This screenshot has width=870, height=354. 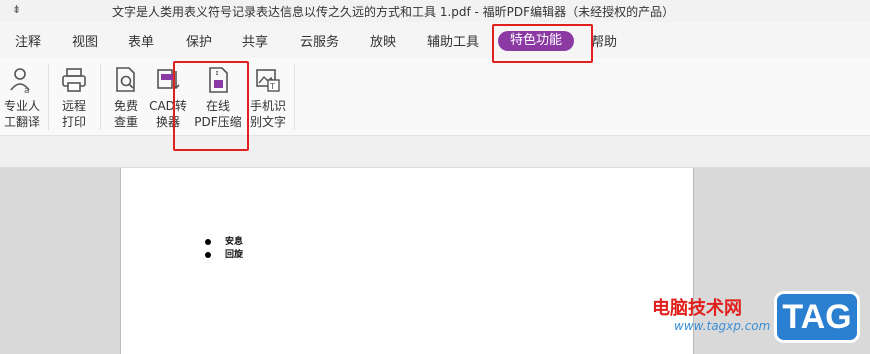 What do you see at coordinates (74, 80) in the screenshot?
I see `printer-icon` at bounding box center [74, 80].